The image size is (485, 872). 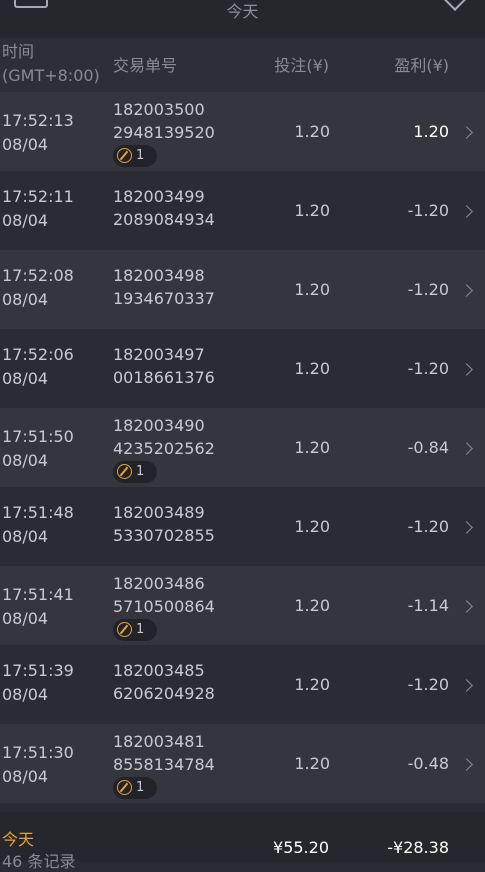 What do you see at coordinates (38, 436) in the screenshot?
I see `row-time-value: 17:51:50` at bounding box center [38, 436].